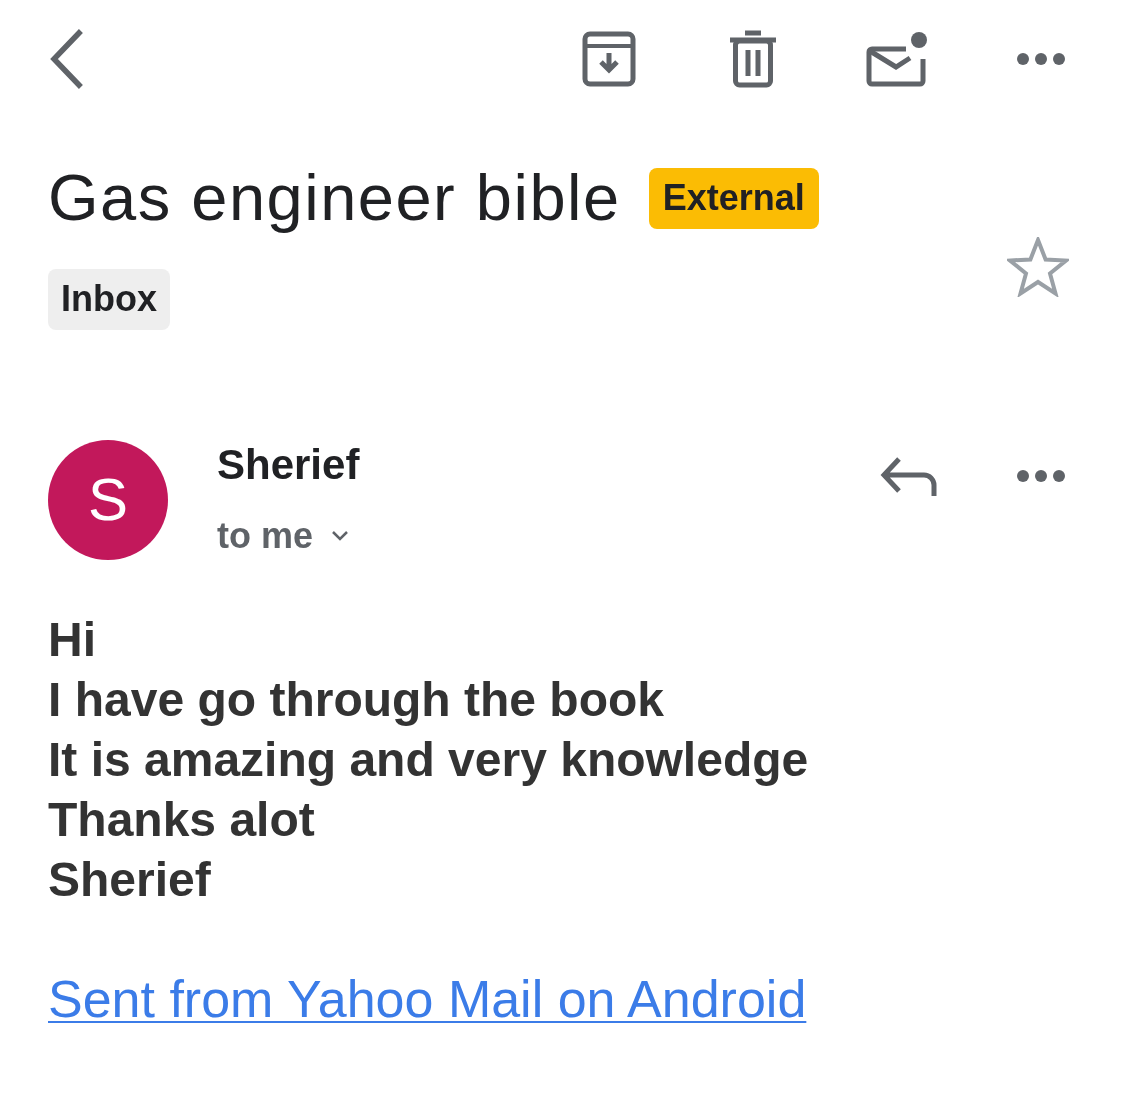  What do you see at coordinates (340, 536) in the screenshot?
I see `chevron-down-icon` at bounding box center [340, 536].